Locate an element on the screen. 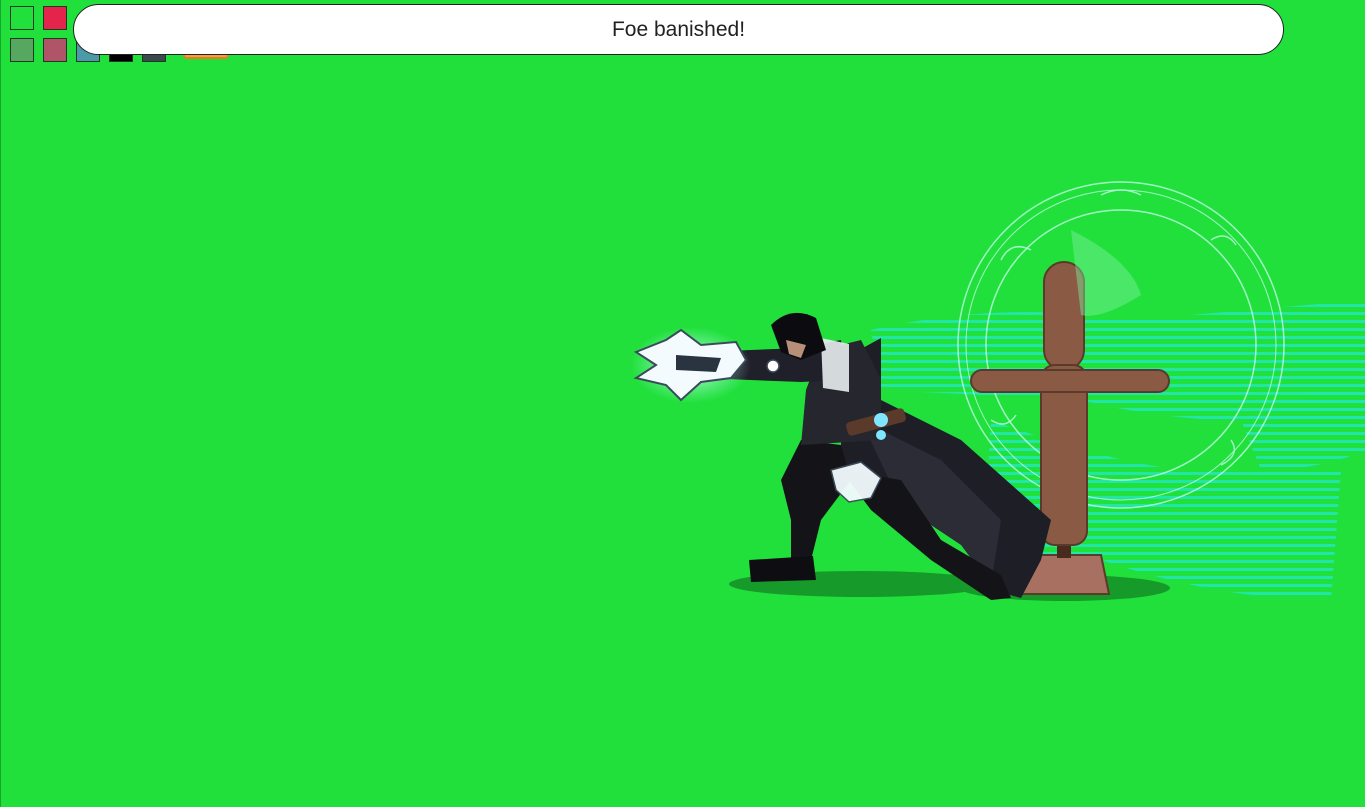 The image size is (1365, 807). toast-message: Foe banished! is located at coordinates (678, 29).